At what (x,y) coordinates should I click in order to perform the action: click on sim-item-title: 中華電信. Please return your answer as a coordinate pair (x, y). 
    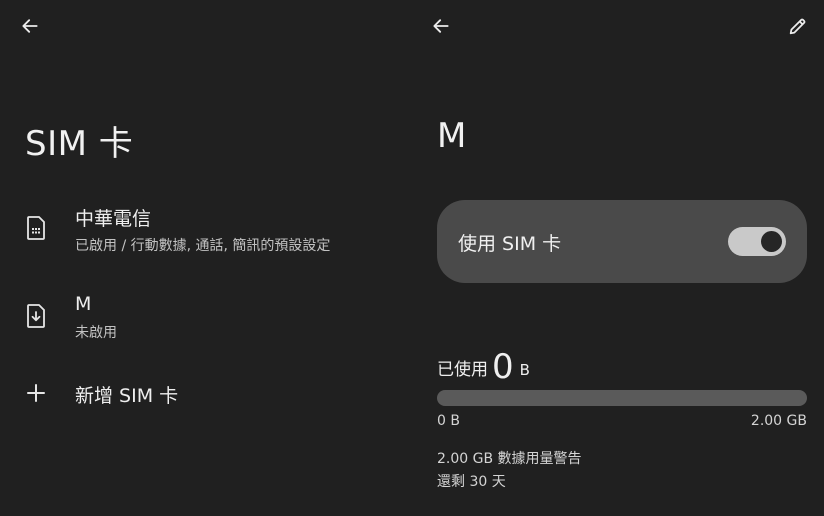
    Looking at the image, I should click on (113, 219).